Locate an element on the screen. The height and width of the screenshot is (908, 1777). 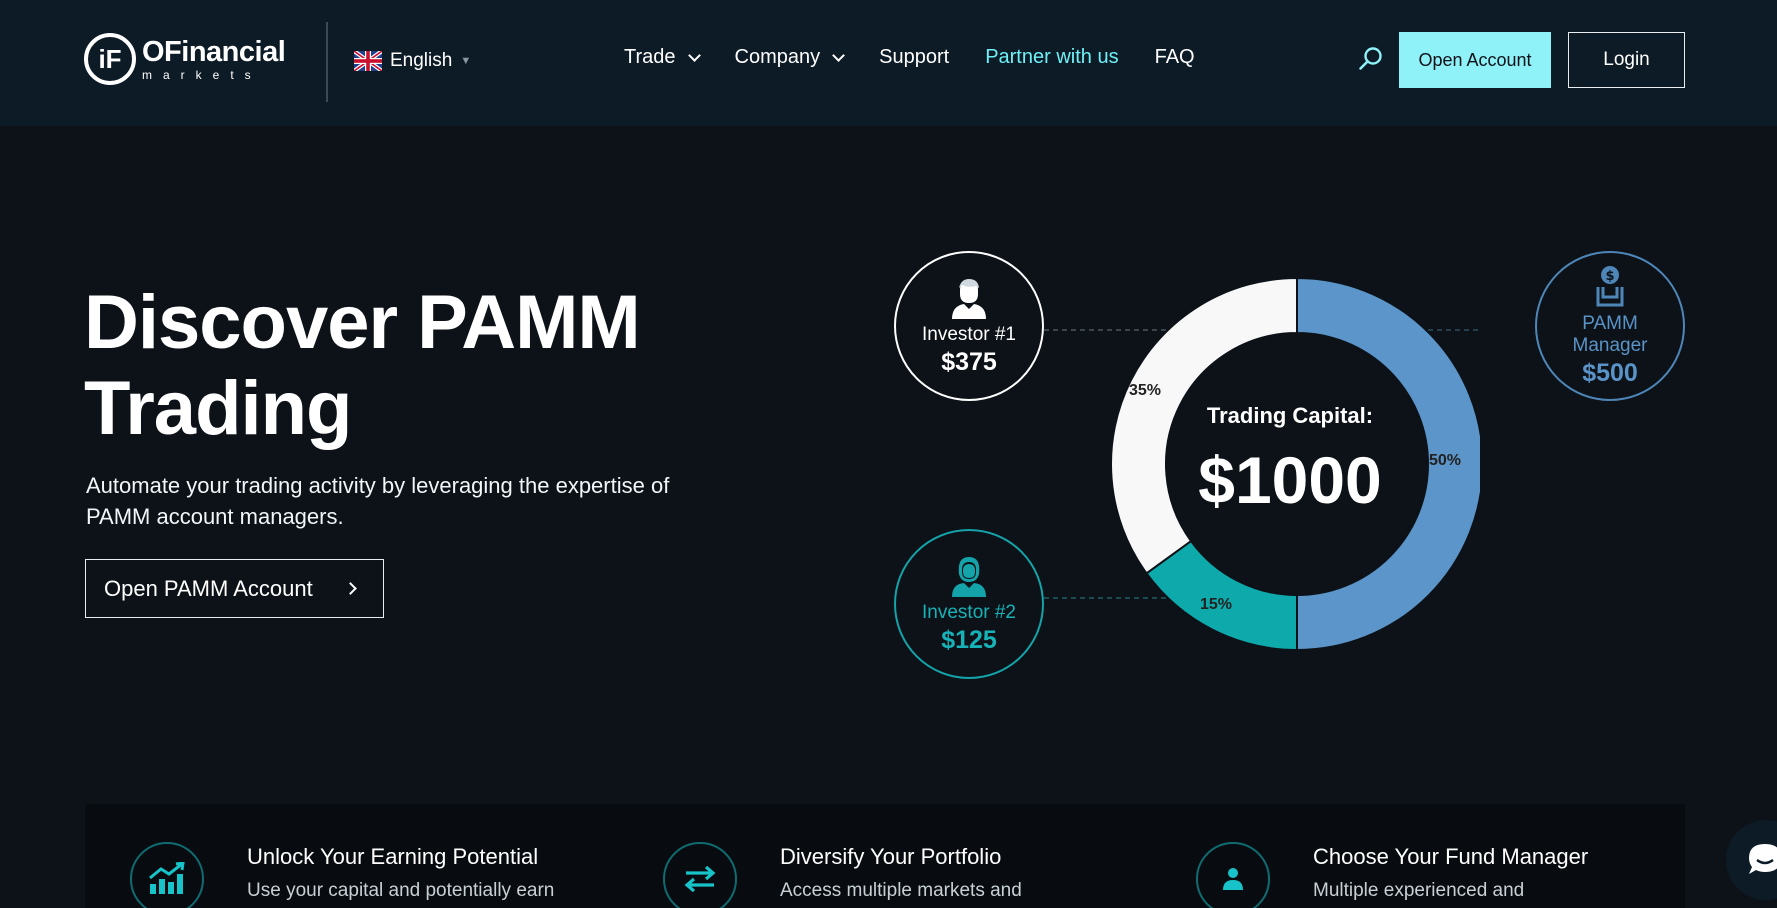
manager-label-line2: Manager is located at coordinates (1610, 345).